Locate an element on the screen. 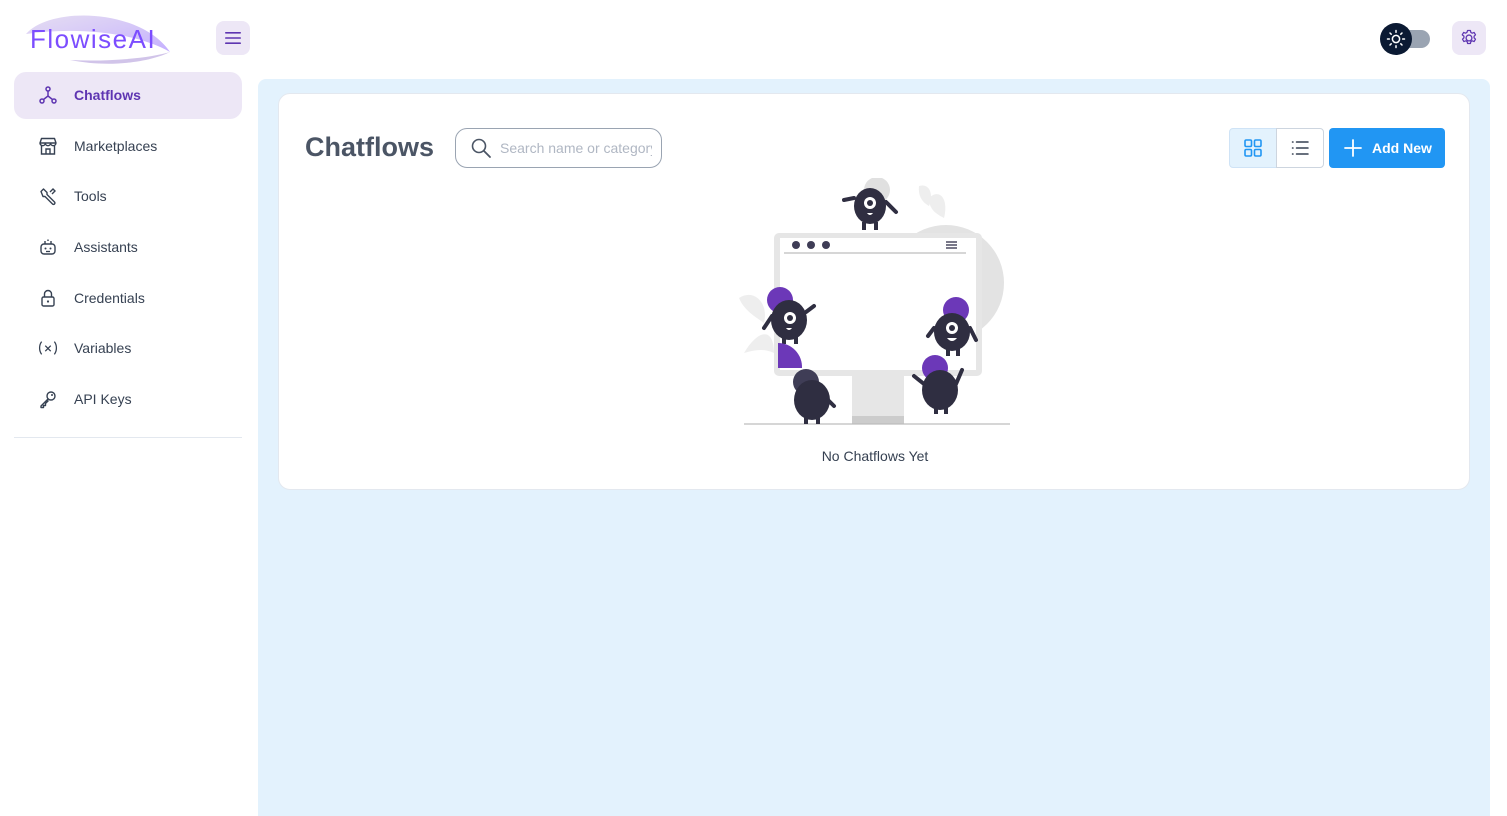  sidebar-item-api-keys: API Keys is located at coordinates (128, 399).